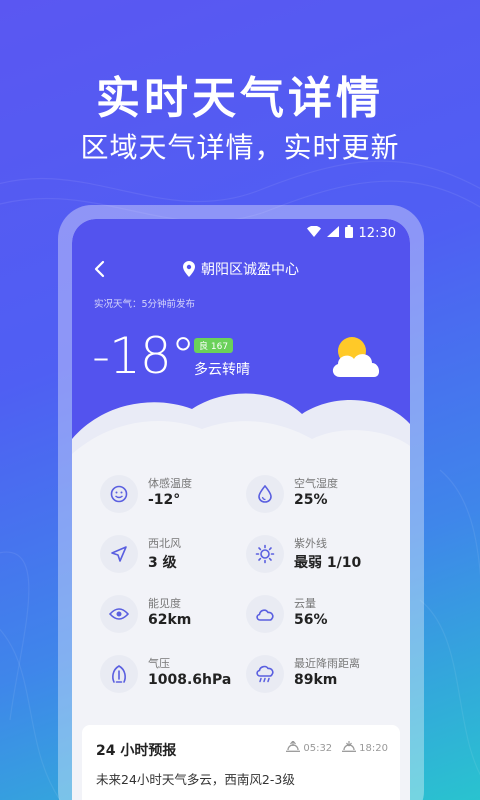 The image size is (480, 800). Describe the element at coordinates (164, 500) in the screenshot. I see `detail-value: -12°` at that location.